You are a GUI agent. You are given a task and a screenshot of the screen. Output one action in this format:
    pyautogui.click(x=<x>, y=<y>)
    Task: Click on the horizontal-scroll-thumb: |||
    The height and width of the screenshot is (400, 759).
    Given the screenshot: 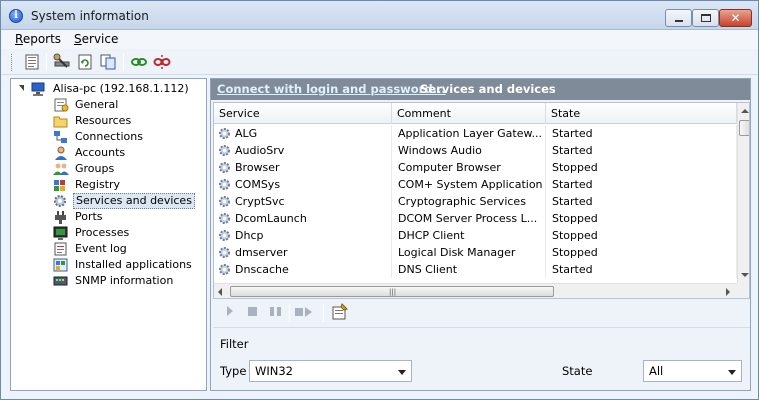 What is the action you would take?
    pyautogui.click(x=392, y=291)
    